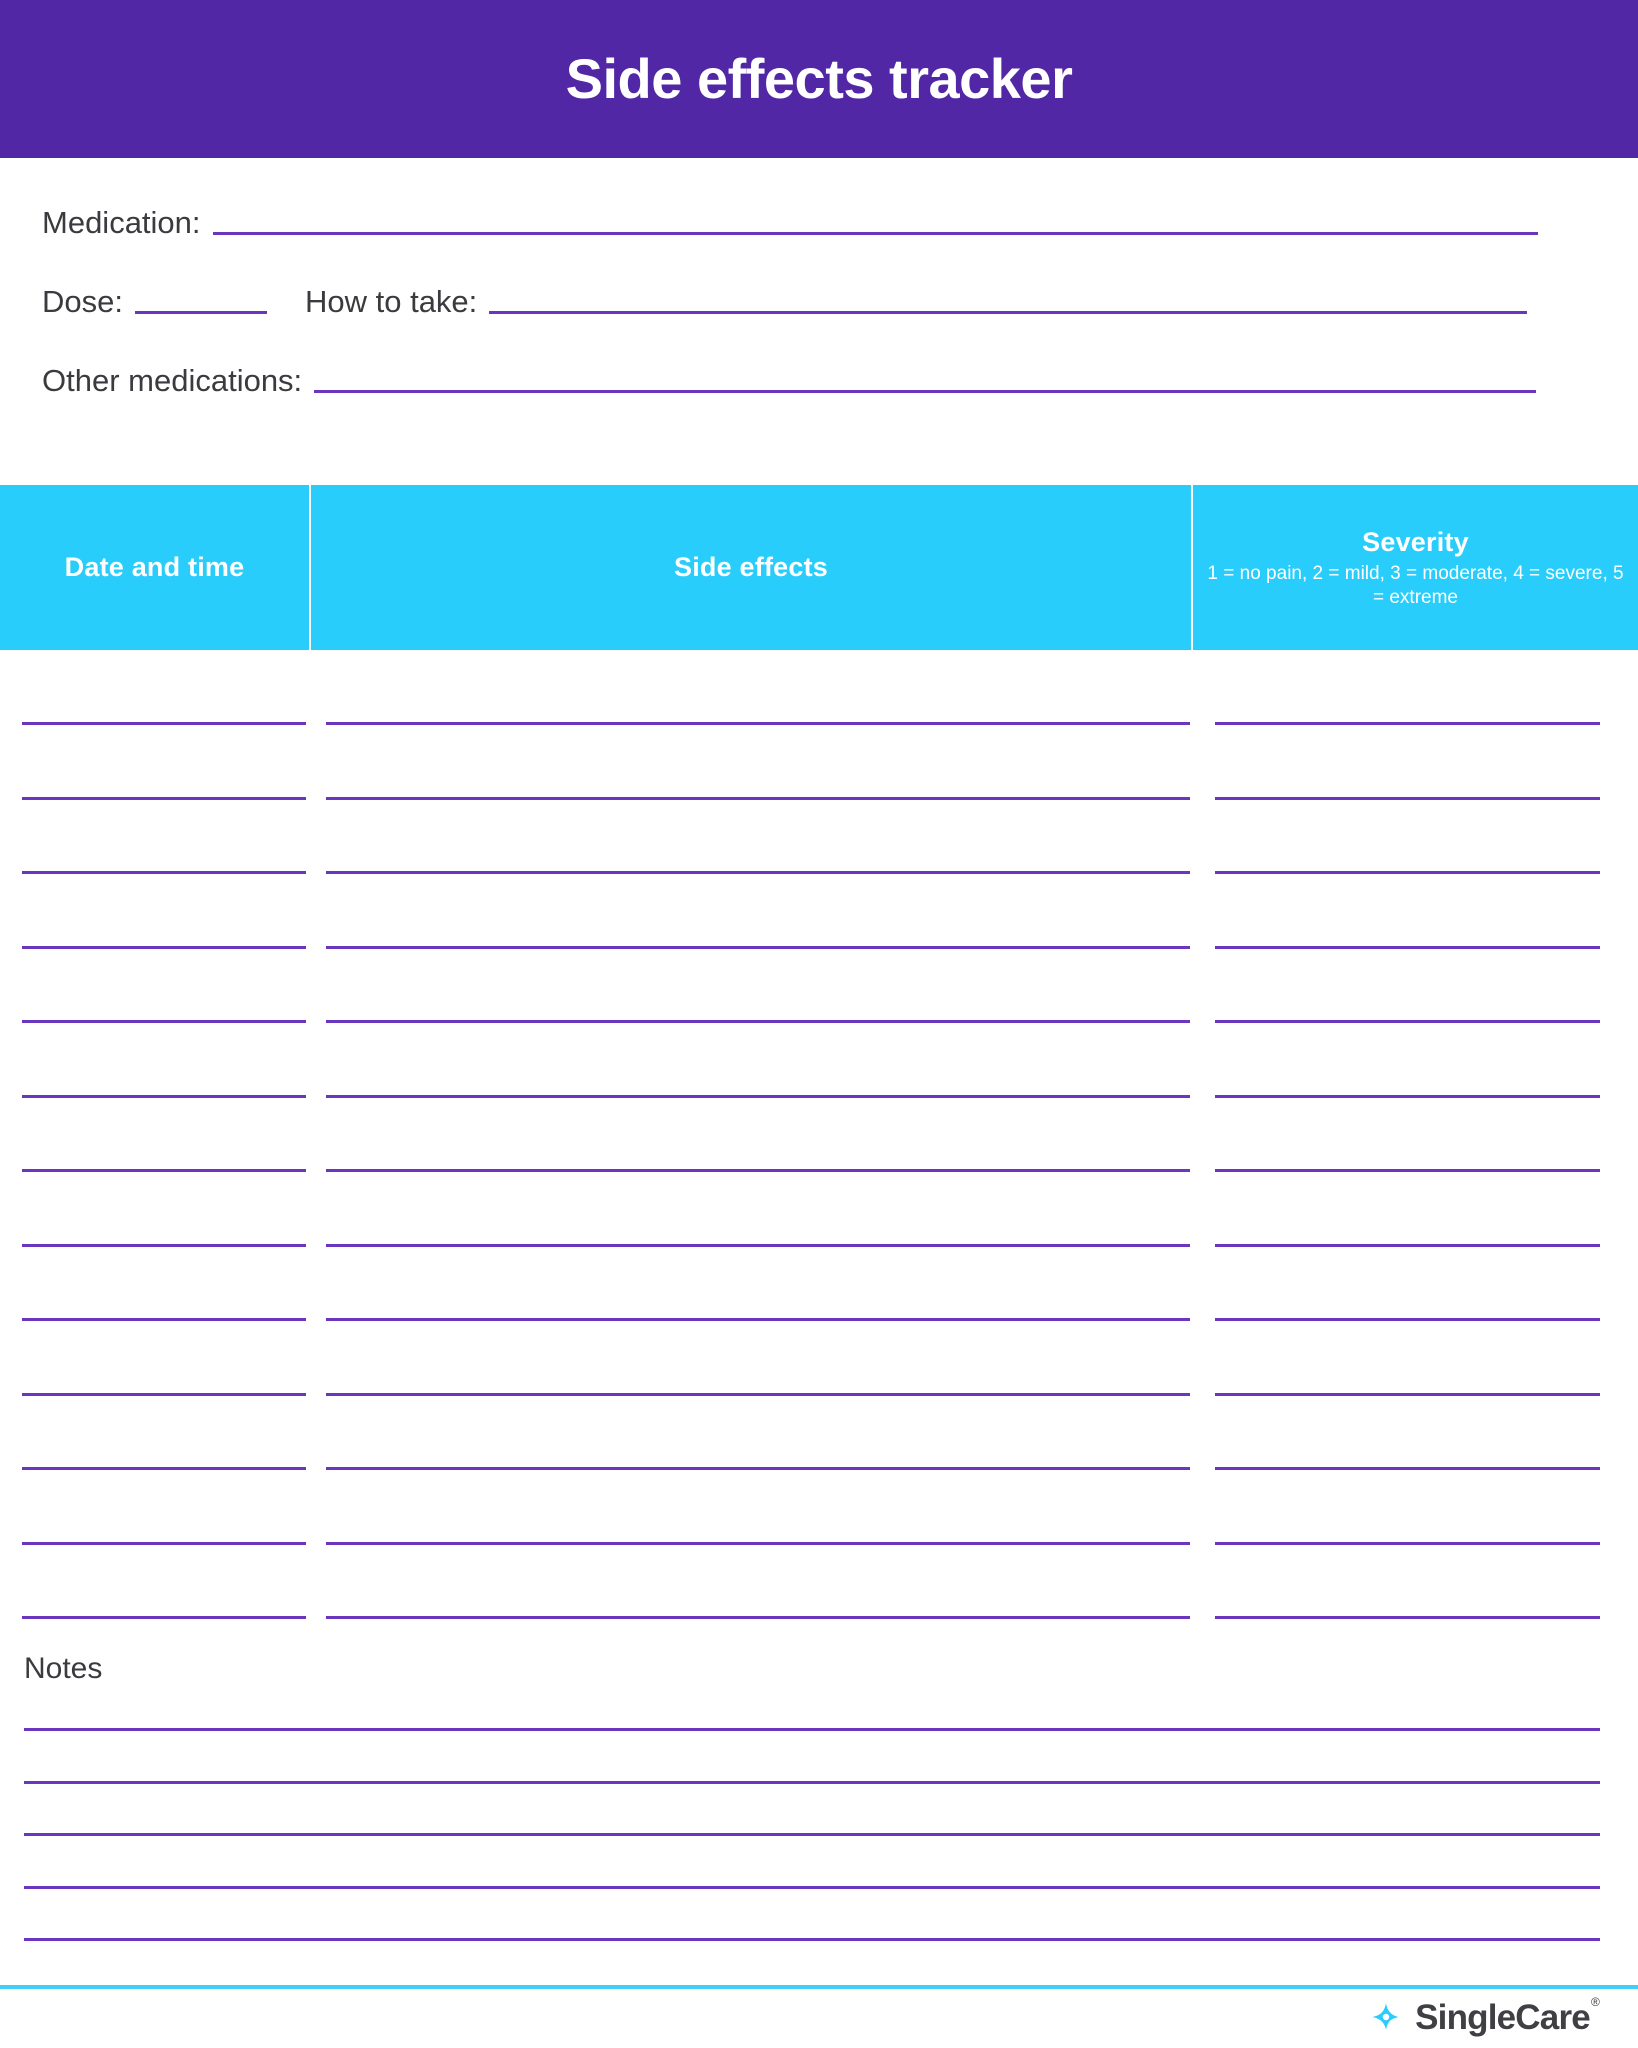 This screenshot has height=2048, width=1638. I want to click on column-header-severity-label: Severity, so click(1415, 541).